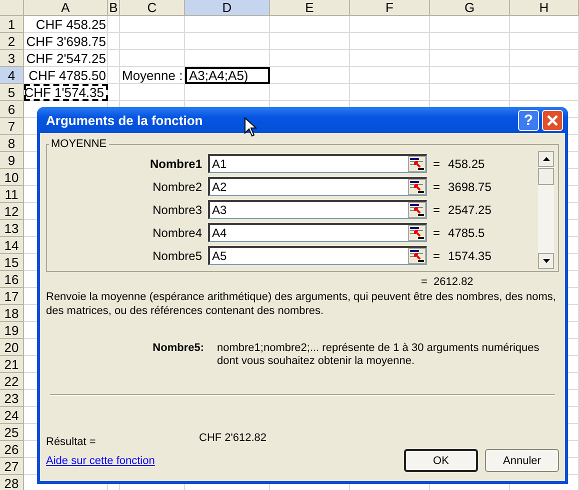  I want to click on argument-value: 3698.75, so click(470, 187).